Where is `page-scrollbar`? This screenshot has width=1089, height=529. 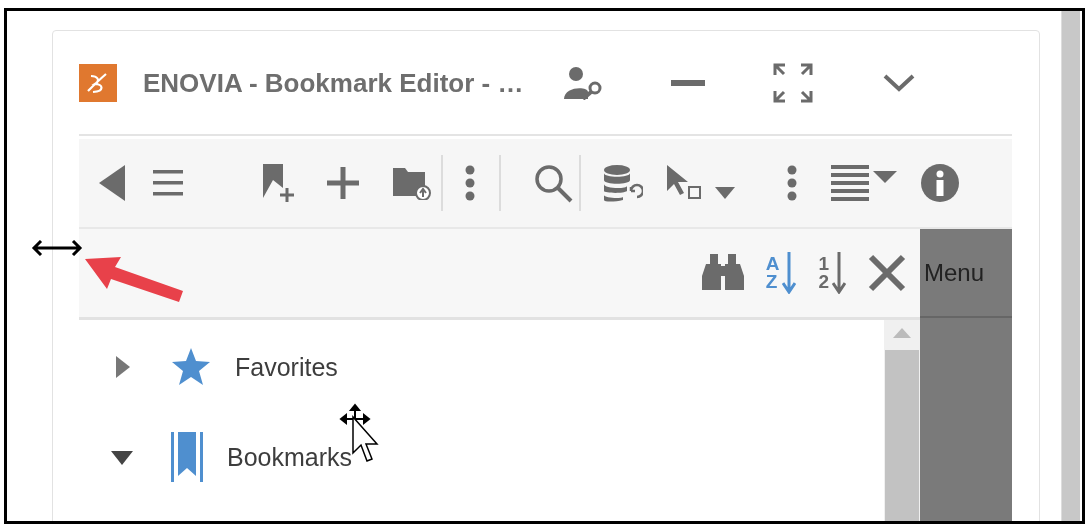 page-scrollbar is located at coordinates (1070, 266).